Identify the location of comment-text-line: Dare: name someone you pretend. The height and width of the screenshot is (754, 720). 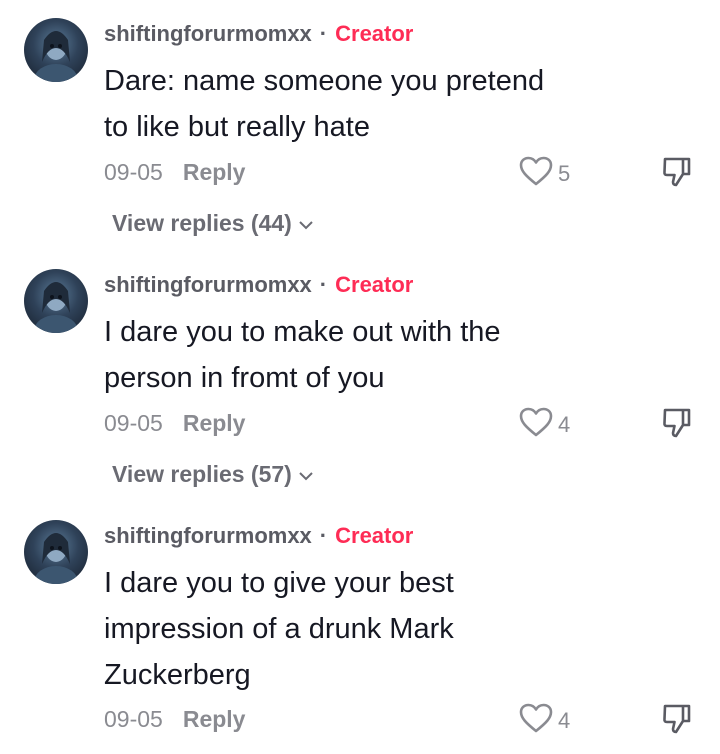
(324, 81).